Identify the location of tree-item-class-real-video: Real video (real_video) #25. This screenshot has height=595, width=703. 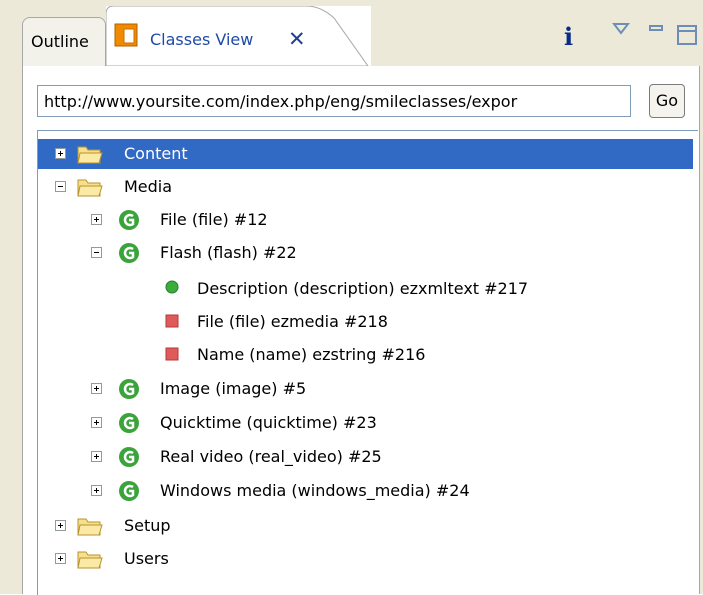
(365, 457).